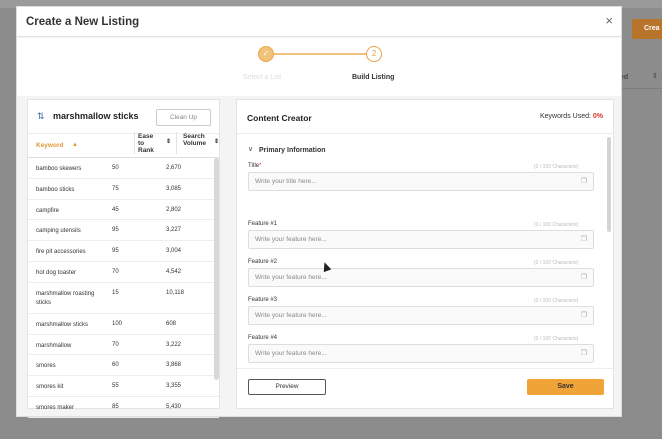 This screenshot has height=439, width=662. I want to click on step-2-label: Build Listing, so click(373, 77).